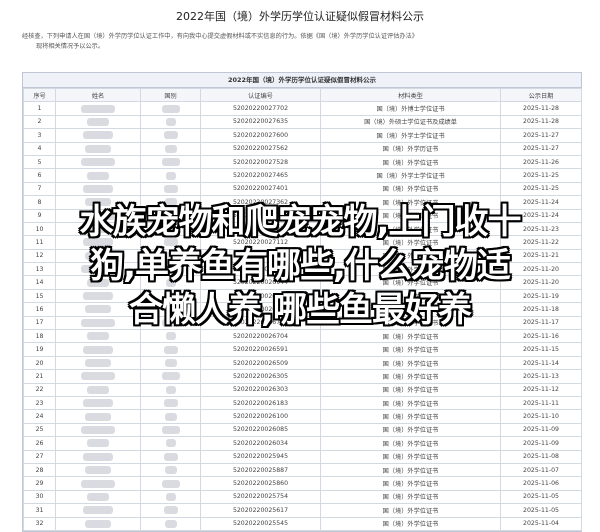 The height and width of the screenshot is (532, 600). Describe the element at coordinates (302, 95) in the screenshot. I see `table-header-row: 序号 姓名 国别 认证编号 材料类型 公示日期` at that location.